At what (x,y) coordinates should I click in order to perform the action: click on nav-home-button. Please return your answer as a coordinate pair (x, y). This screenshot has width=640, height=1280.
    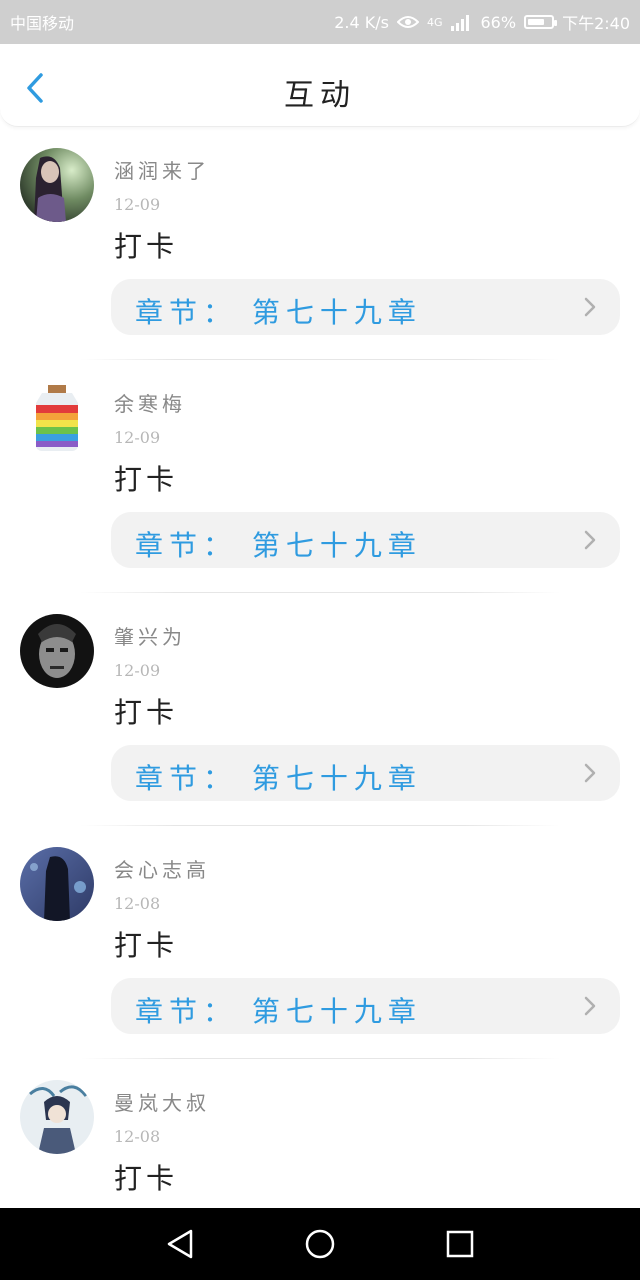
    Looking at the image, I should click on (320, 1244).